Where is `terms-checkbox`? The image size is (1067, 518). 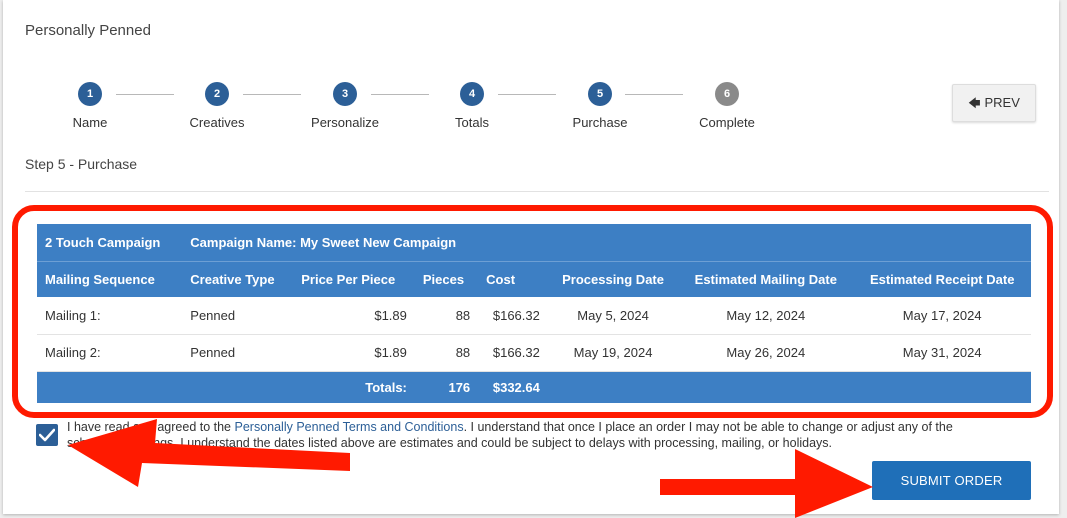 terms-checkbox is located at coordinates (47, 435).